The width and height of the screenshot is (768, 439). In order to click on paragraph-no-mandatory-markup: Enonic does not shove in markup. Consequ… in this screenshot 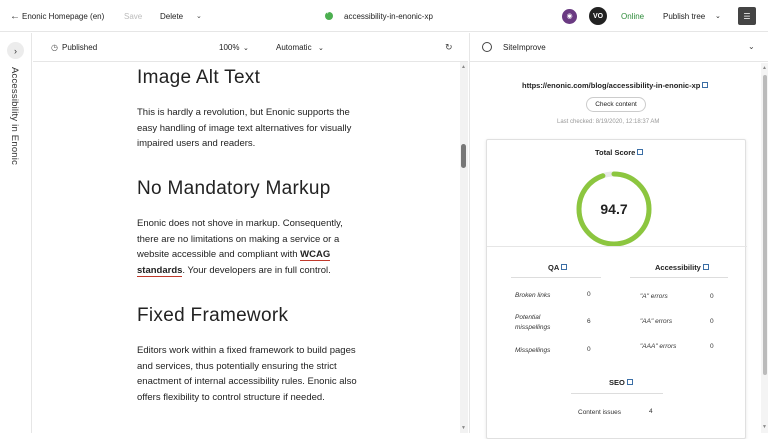, I will do `click(240, 247)`.